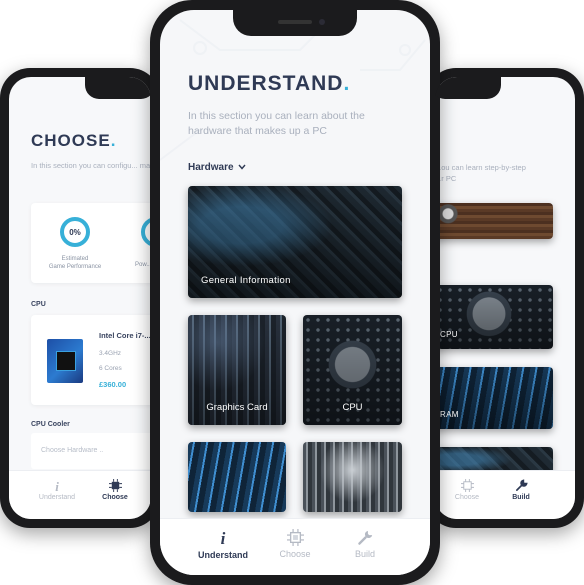  What do you see at coordinates (480, 173) in the screenshot?
I see `page-subtitle: ...ou can learn step-by-step ...r PC` at bounding box center [480, 173].